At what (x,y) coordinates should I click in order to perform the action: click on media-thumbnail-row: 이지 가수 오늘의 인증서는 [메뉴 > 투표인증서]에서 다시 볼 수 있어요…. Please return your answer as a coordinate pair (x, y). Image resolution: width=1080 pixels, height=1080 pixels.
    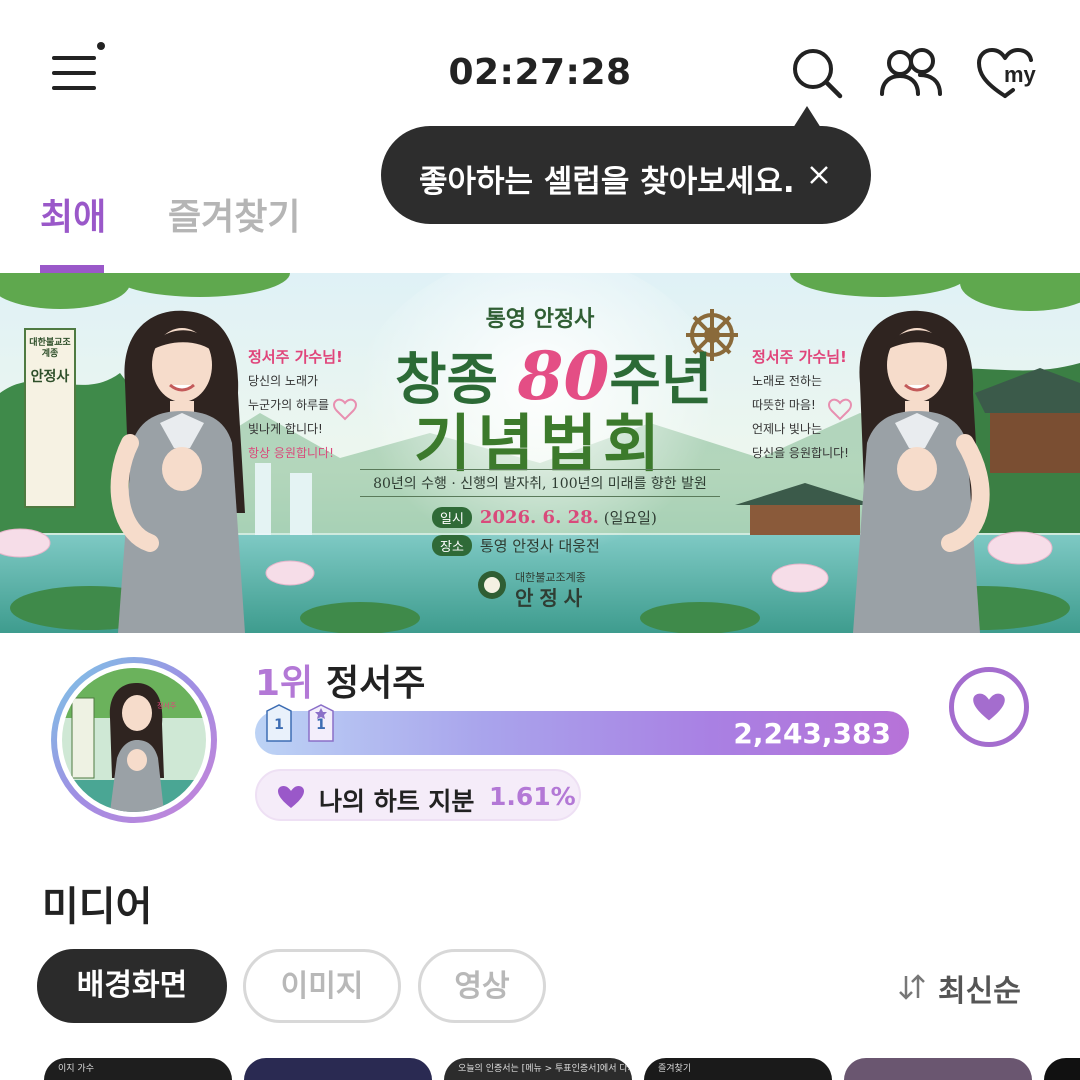
    Looking at the image, I should click on (540, 1069).